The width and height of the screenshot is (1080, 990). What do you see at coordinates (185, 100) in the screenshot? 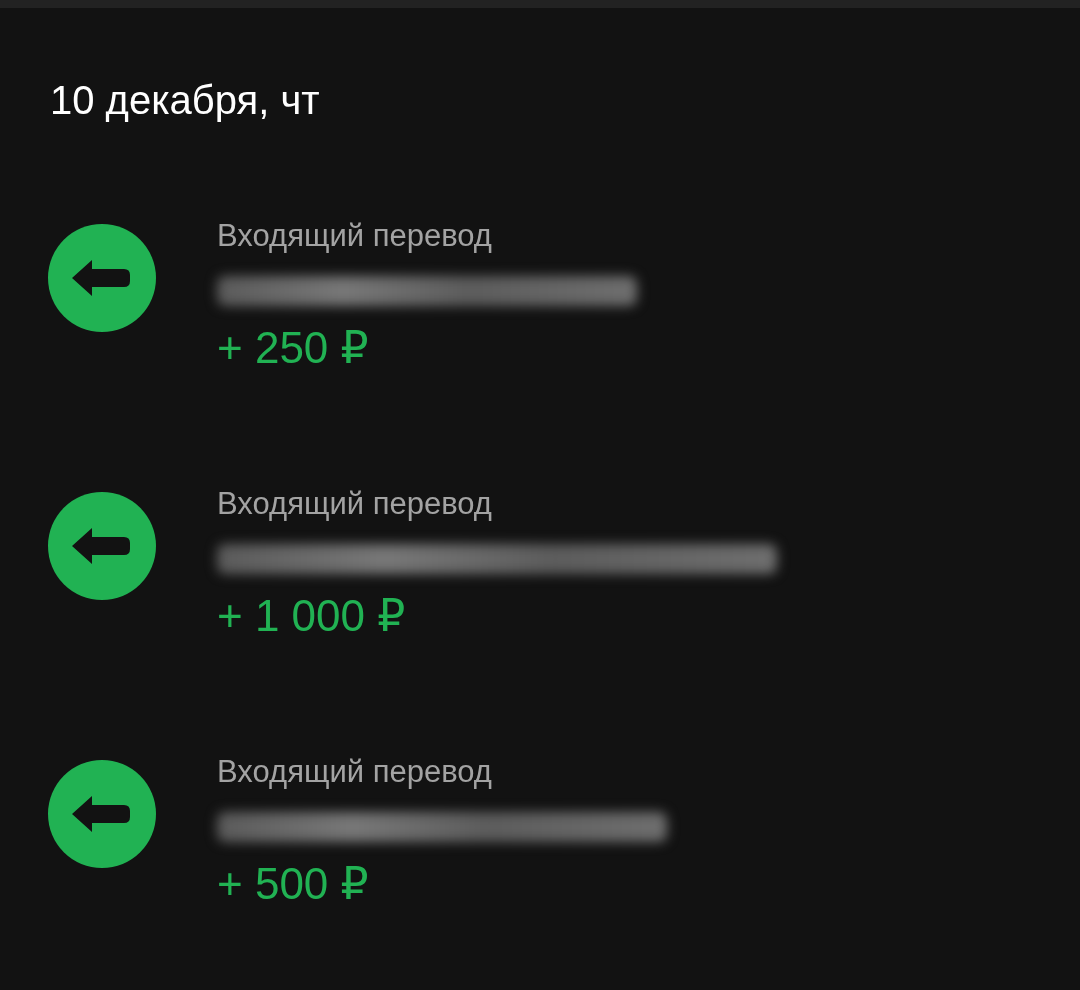
I see `date-heading: 10 декабря, чт` at bounding box center [185, 100].